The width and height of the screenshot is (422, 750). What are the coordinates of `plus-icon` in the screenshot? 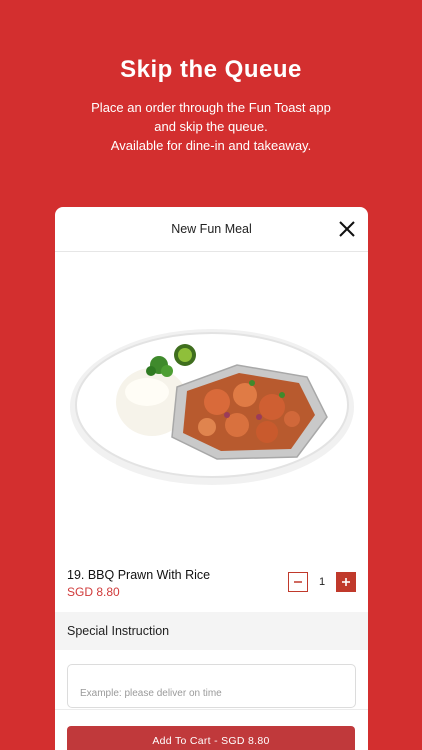 It's located at (346, 582).